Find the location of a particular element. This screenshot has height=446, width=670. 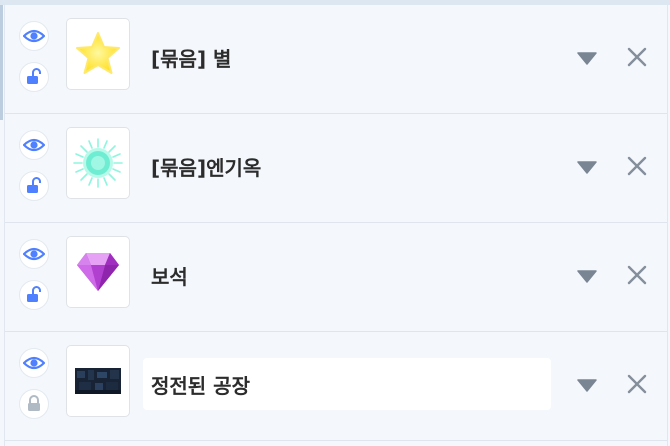

star-icon is located at coordinates (98, 53).